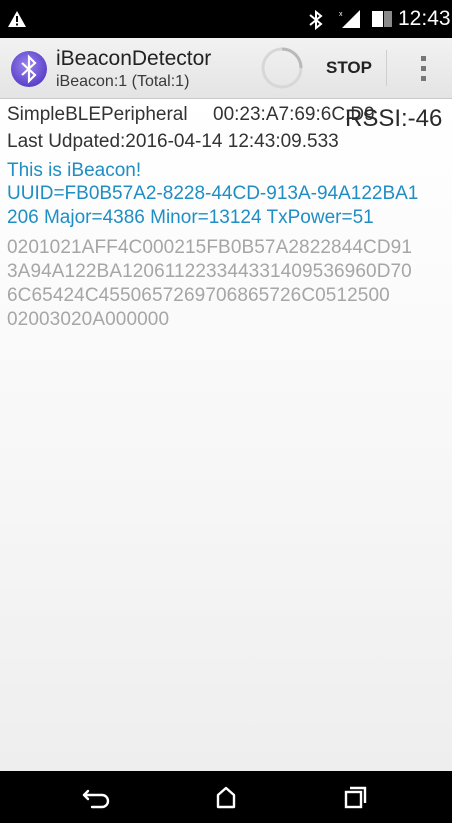 This screenshot has height=823, width=452. What do you see at coordinates (424, 18) in the screenshot?
I see `status-time: 12:43` at bounding box center [424, 18].